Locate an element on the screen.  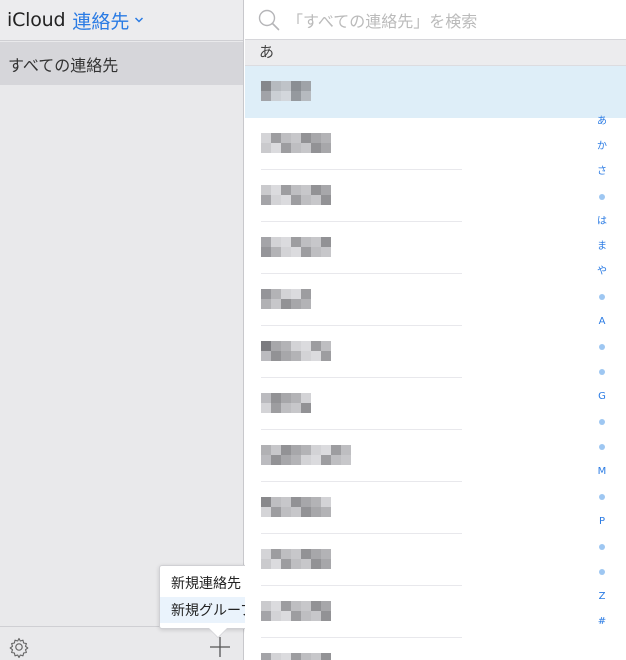
sidebar-header: iCloud 連絡先 is located at coordinates (121, 20).